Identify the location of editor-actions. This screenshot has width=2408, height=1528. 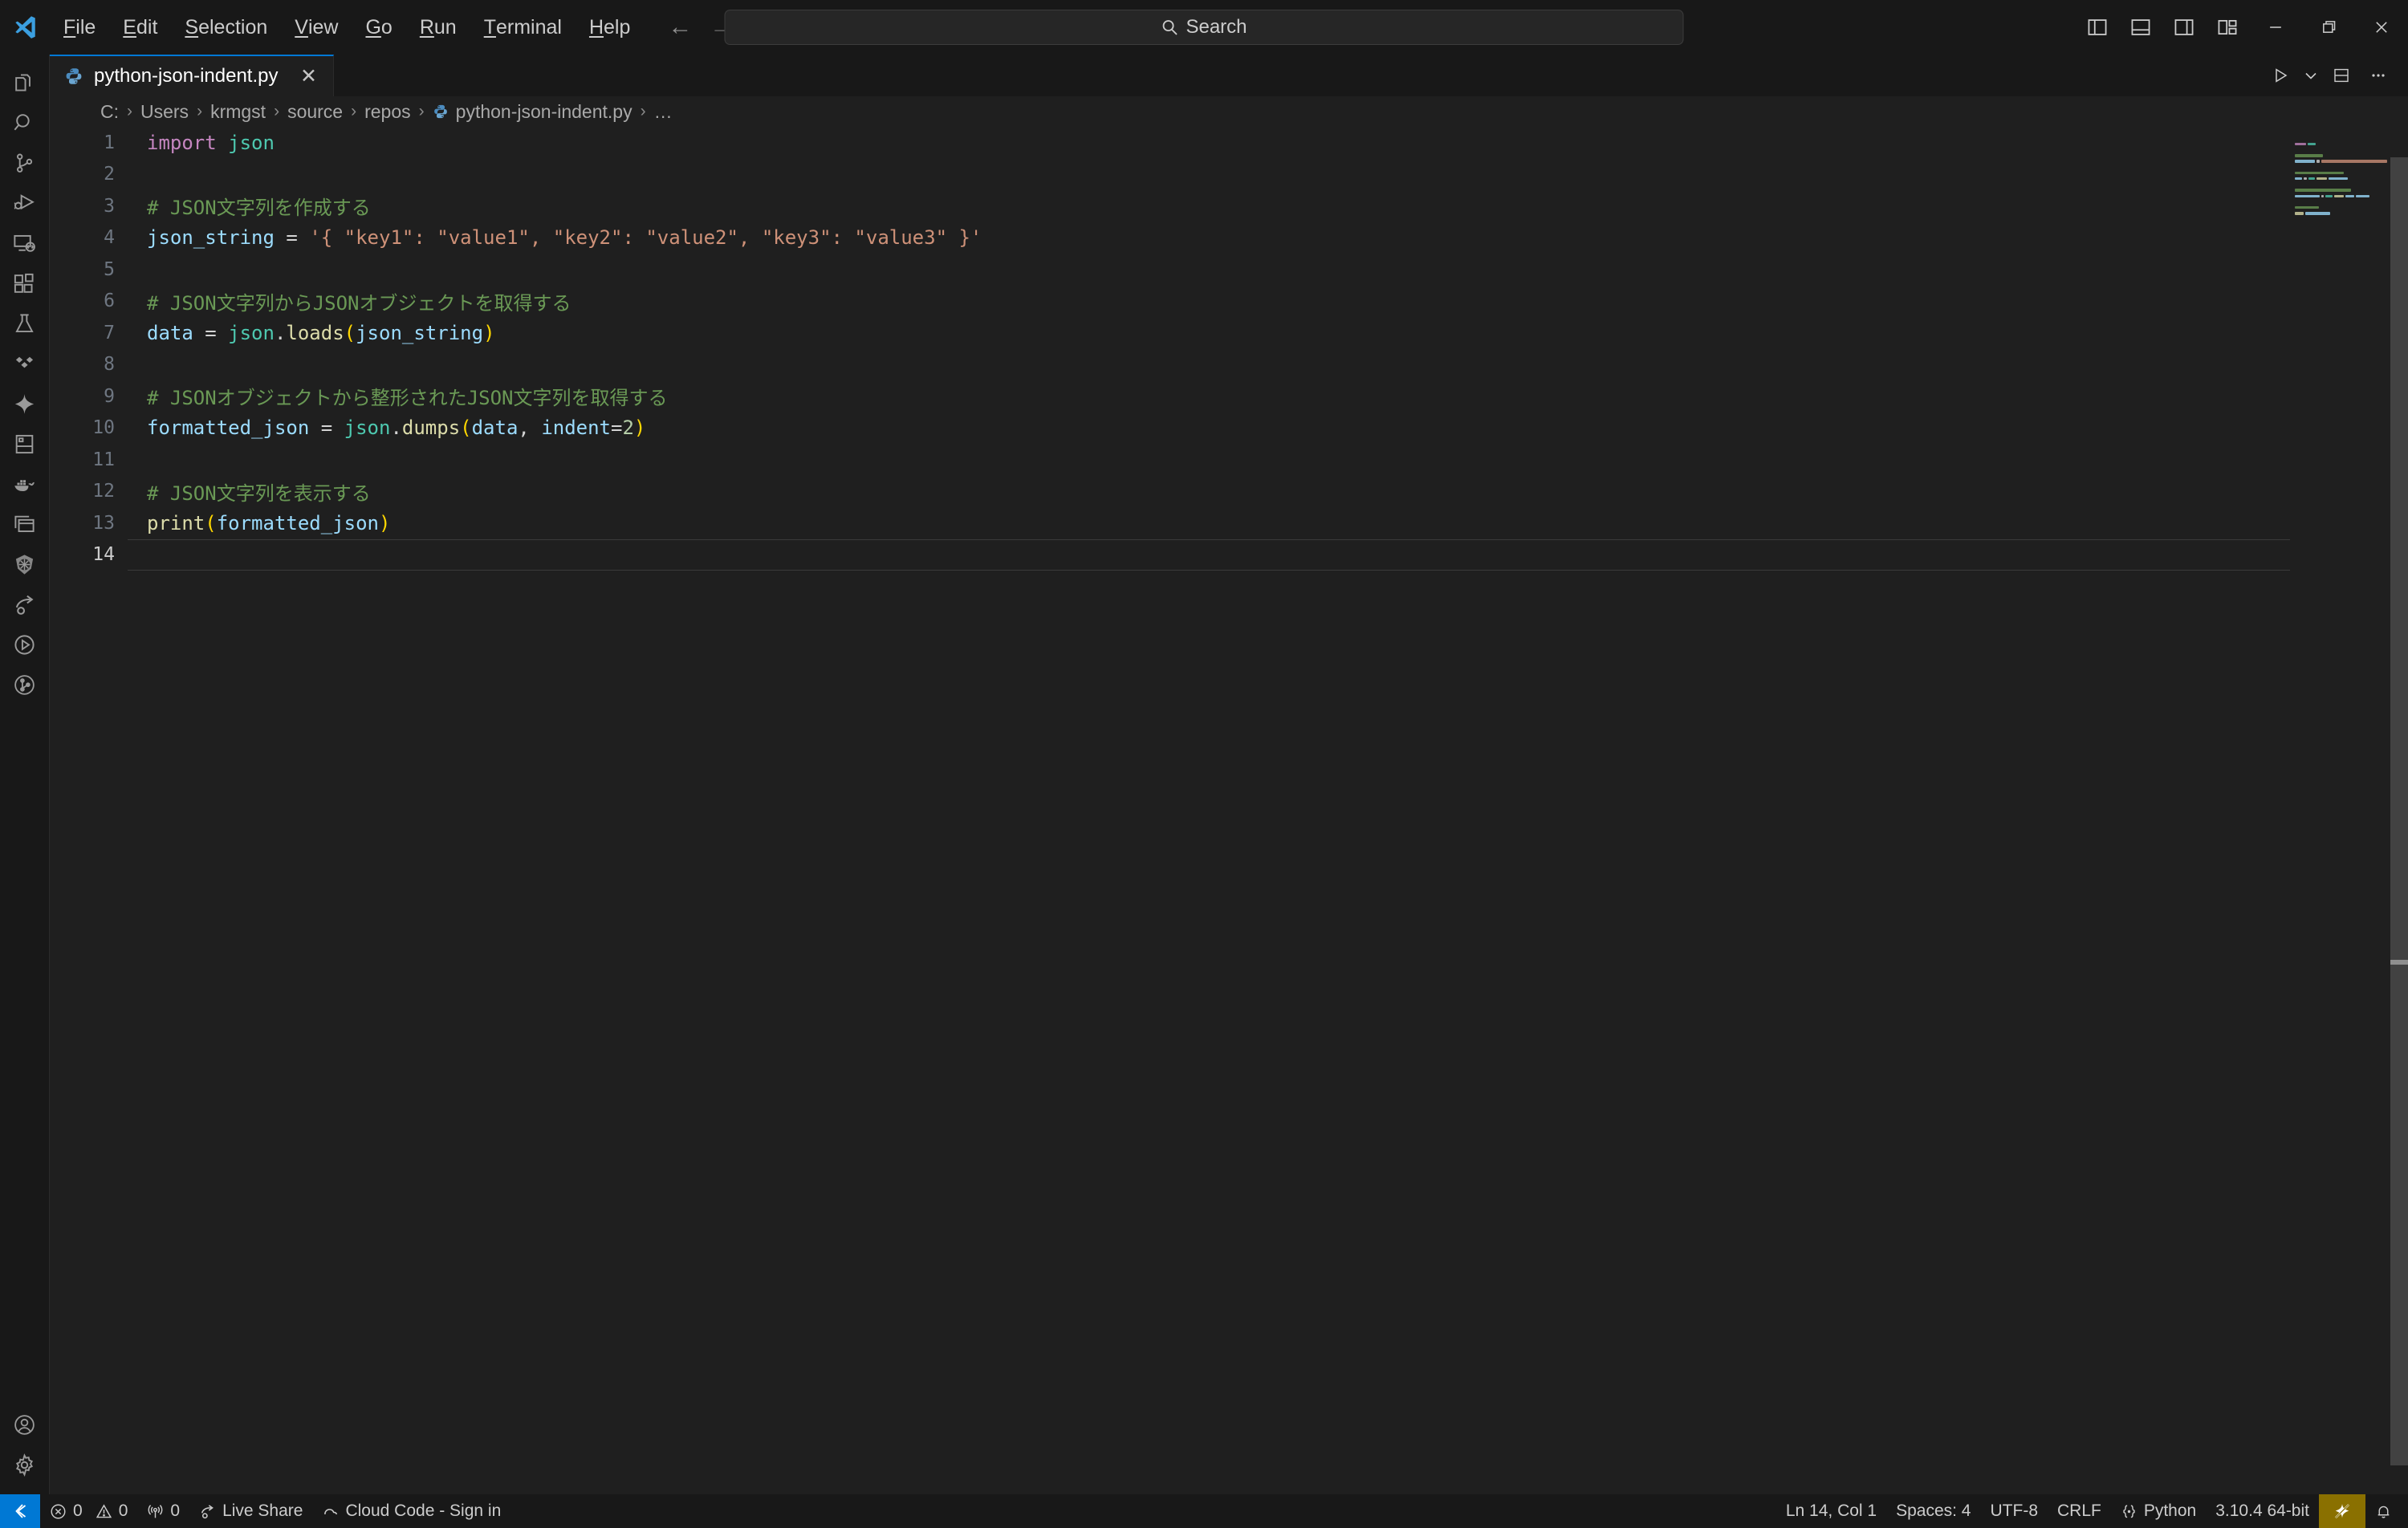
(2336, 76).